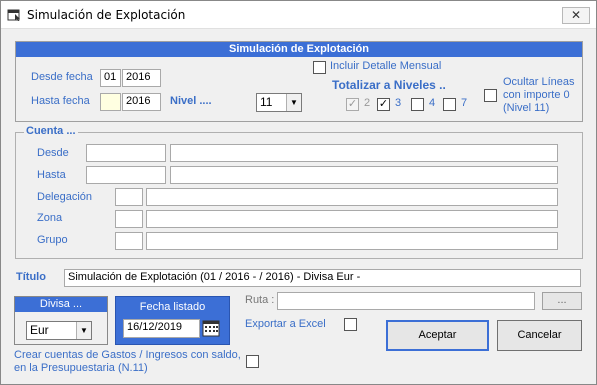  I want to click on calendar-icon, so click(211, 328).